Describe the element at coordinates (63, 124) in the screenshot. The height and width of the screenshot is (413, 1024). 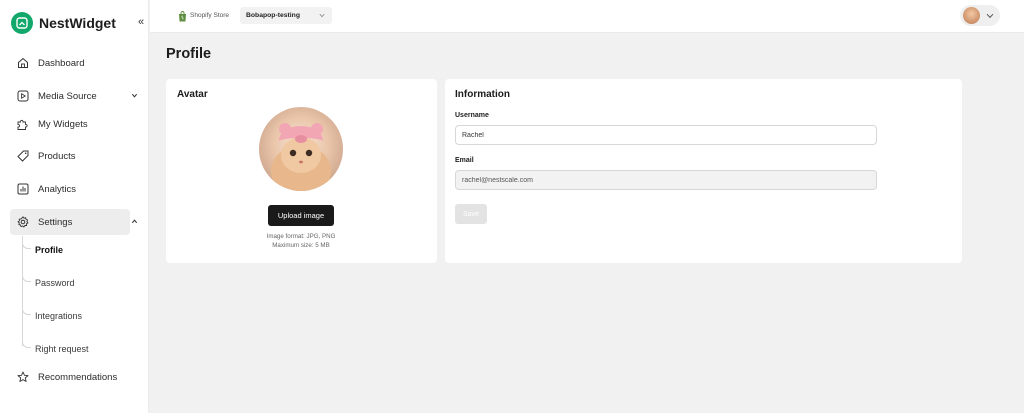
I see `sidebar-item-label: My Widgets` at that location.